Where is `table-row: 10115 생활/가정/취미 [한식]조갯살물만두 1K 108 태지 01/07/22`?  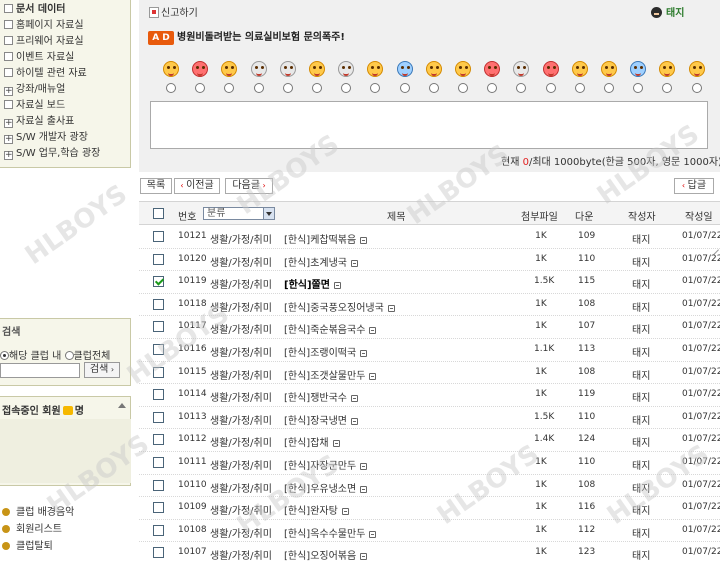
table-row: 10115 생활/가정/취미 [한식]조갯살물만두 1K 108 태지 01/07/22 is located at coordinates (429, 373).